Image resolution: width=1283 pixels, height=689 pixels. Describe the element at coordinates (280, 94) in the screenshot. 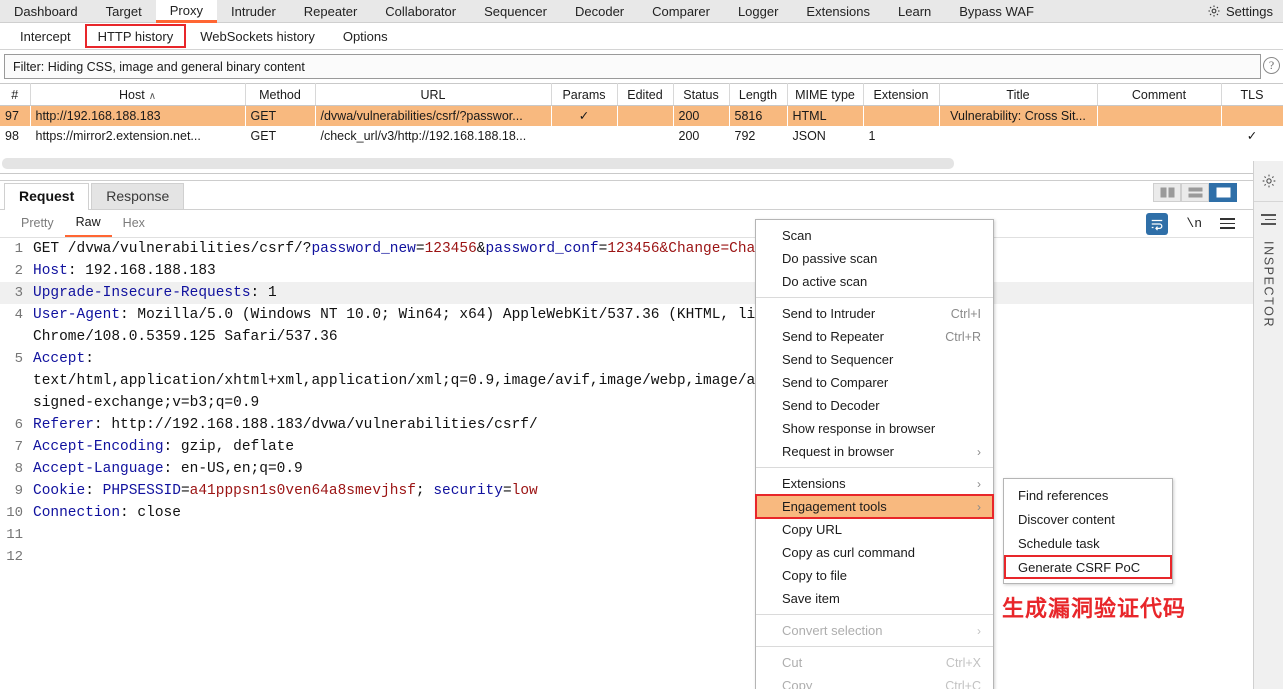

I see `column-header-method: Method` at that location.